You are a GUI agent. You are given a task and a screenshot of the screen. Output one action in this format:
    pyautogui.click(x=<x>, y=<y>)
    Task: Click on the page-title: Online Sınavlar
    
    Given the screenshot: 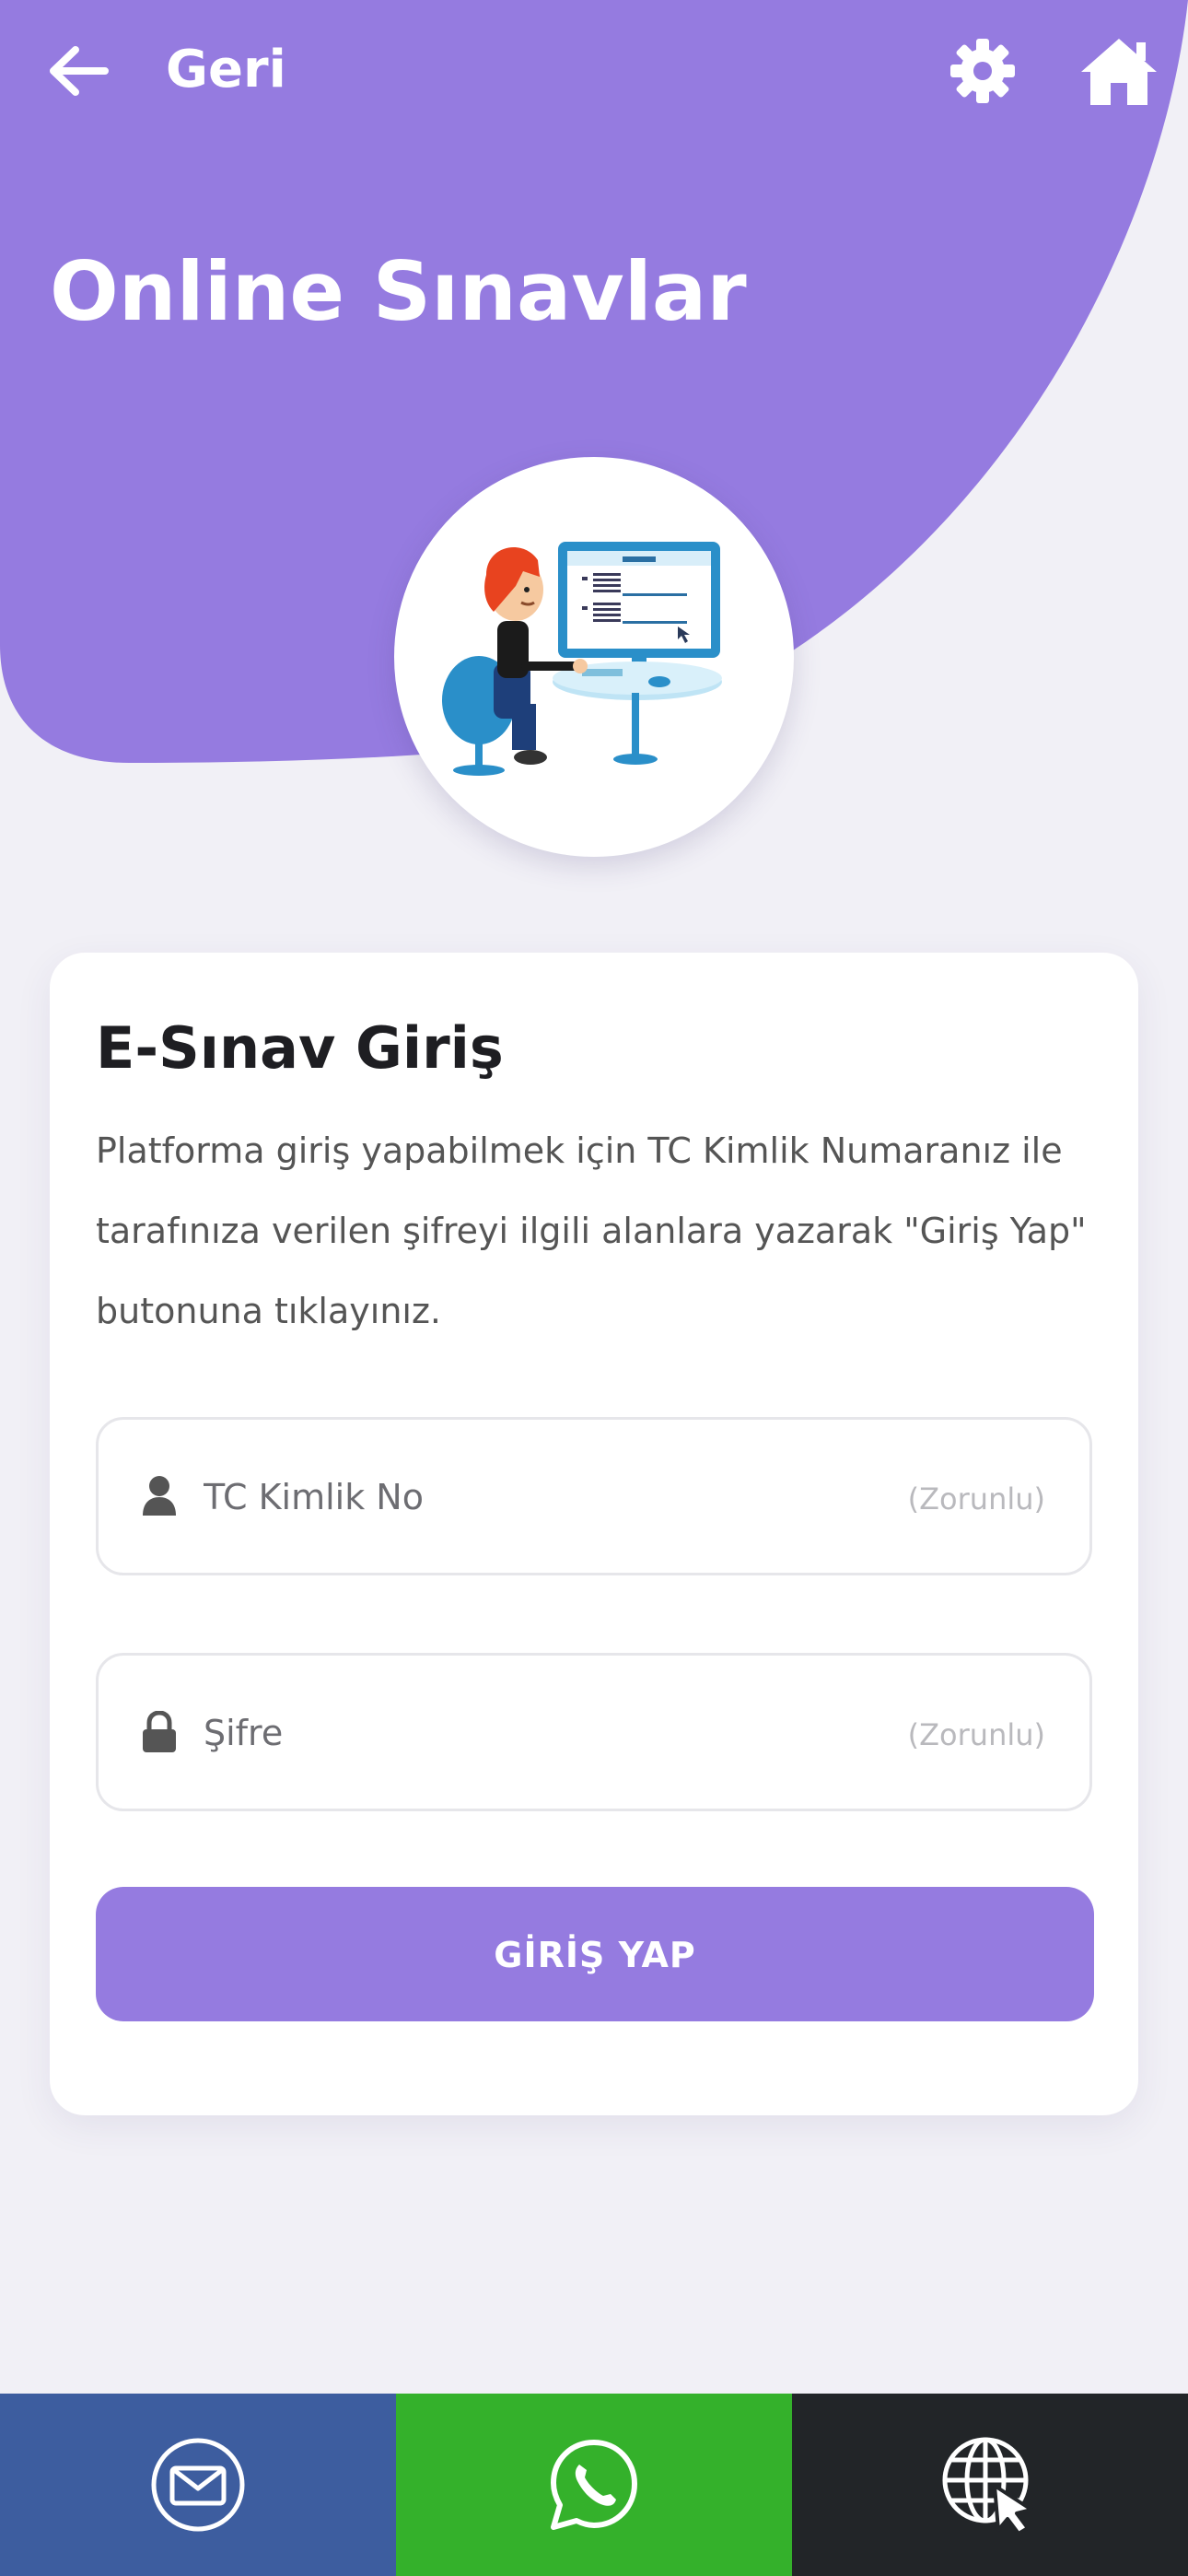 What is the action you would take?
    pyautogui.click(x=398, y=291)
    